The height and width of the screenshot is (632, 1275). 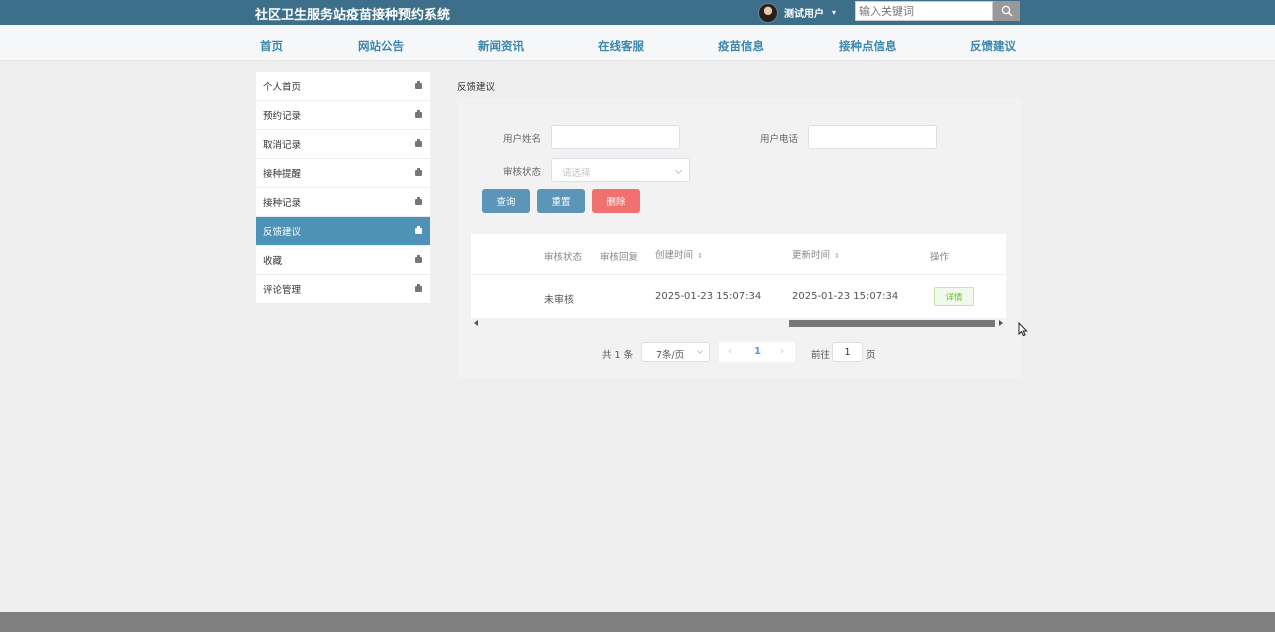 I want to click on status-select-placeholder: 请选择, so click(x=576, y=173).